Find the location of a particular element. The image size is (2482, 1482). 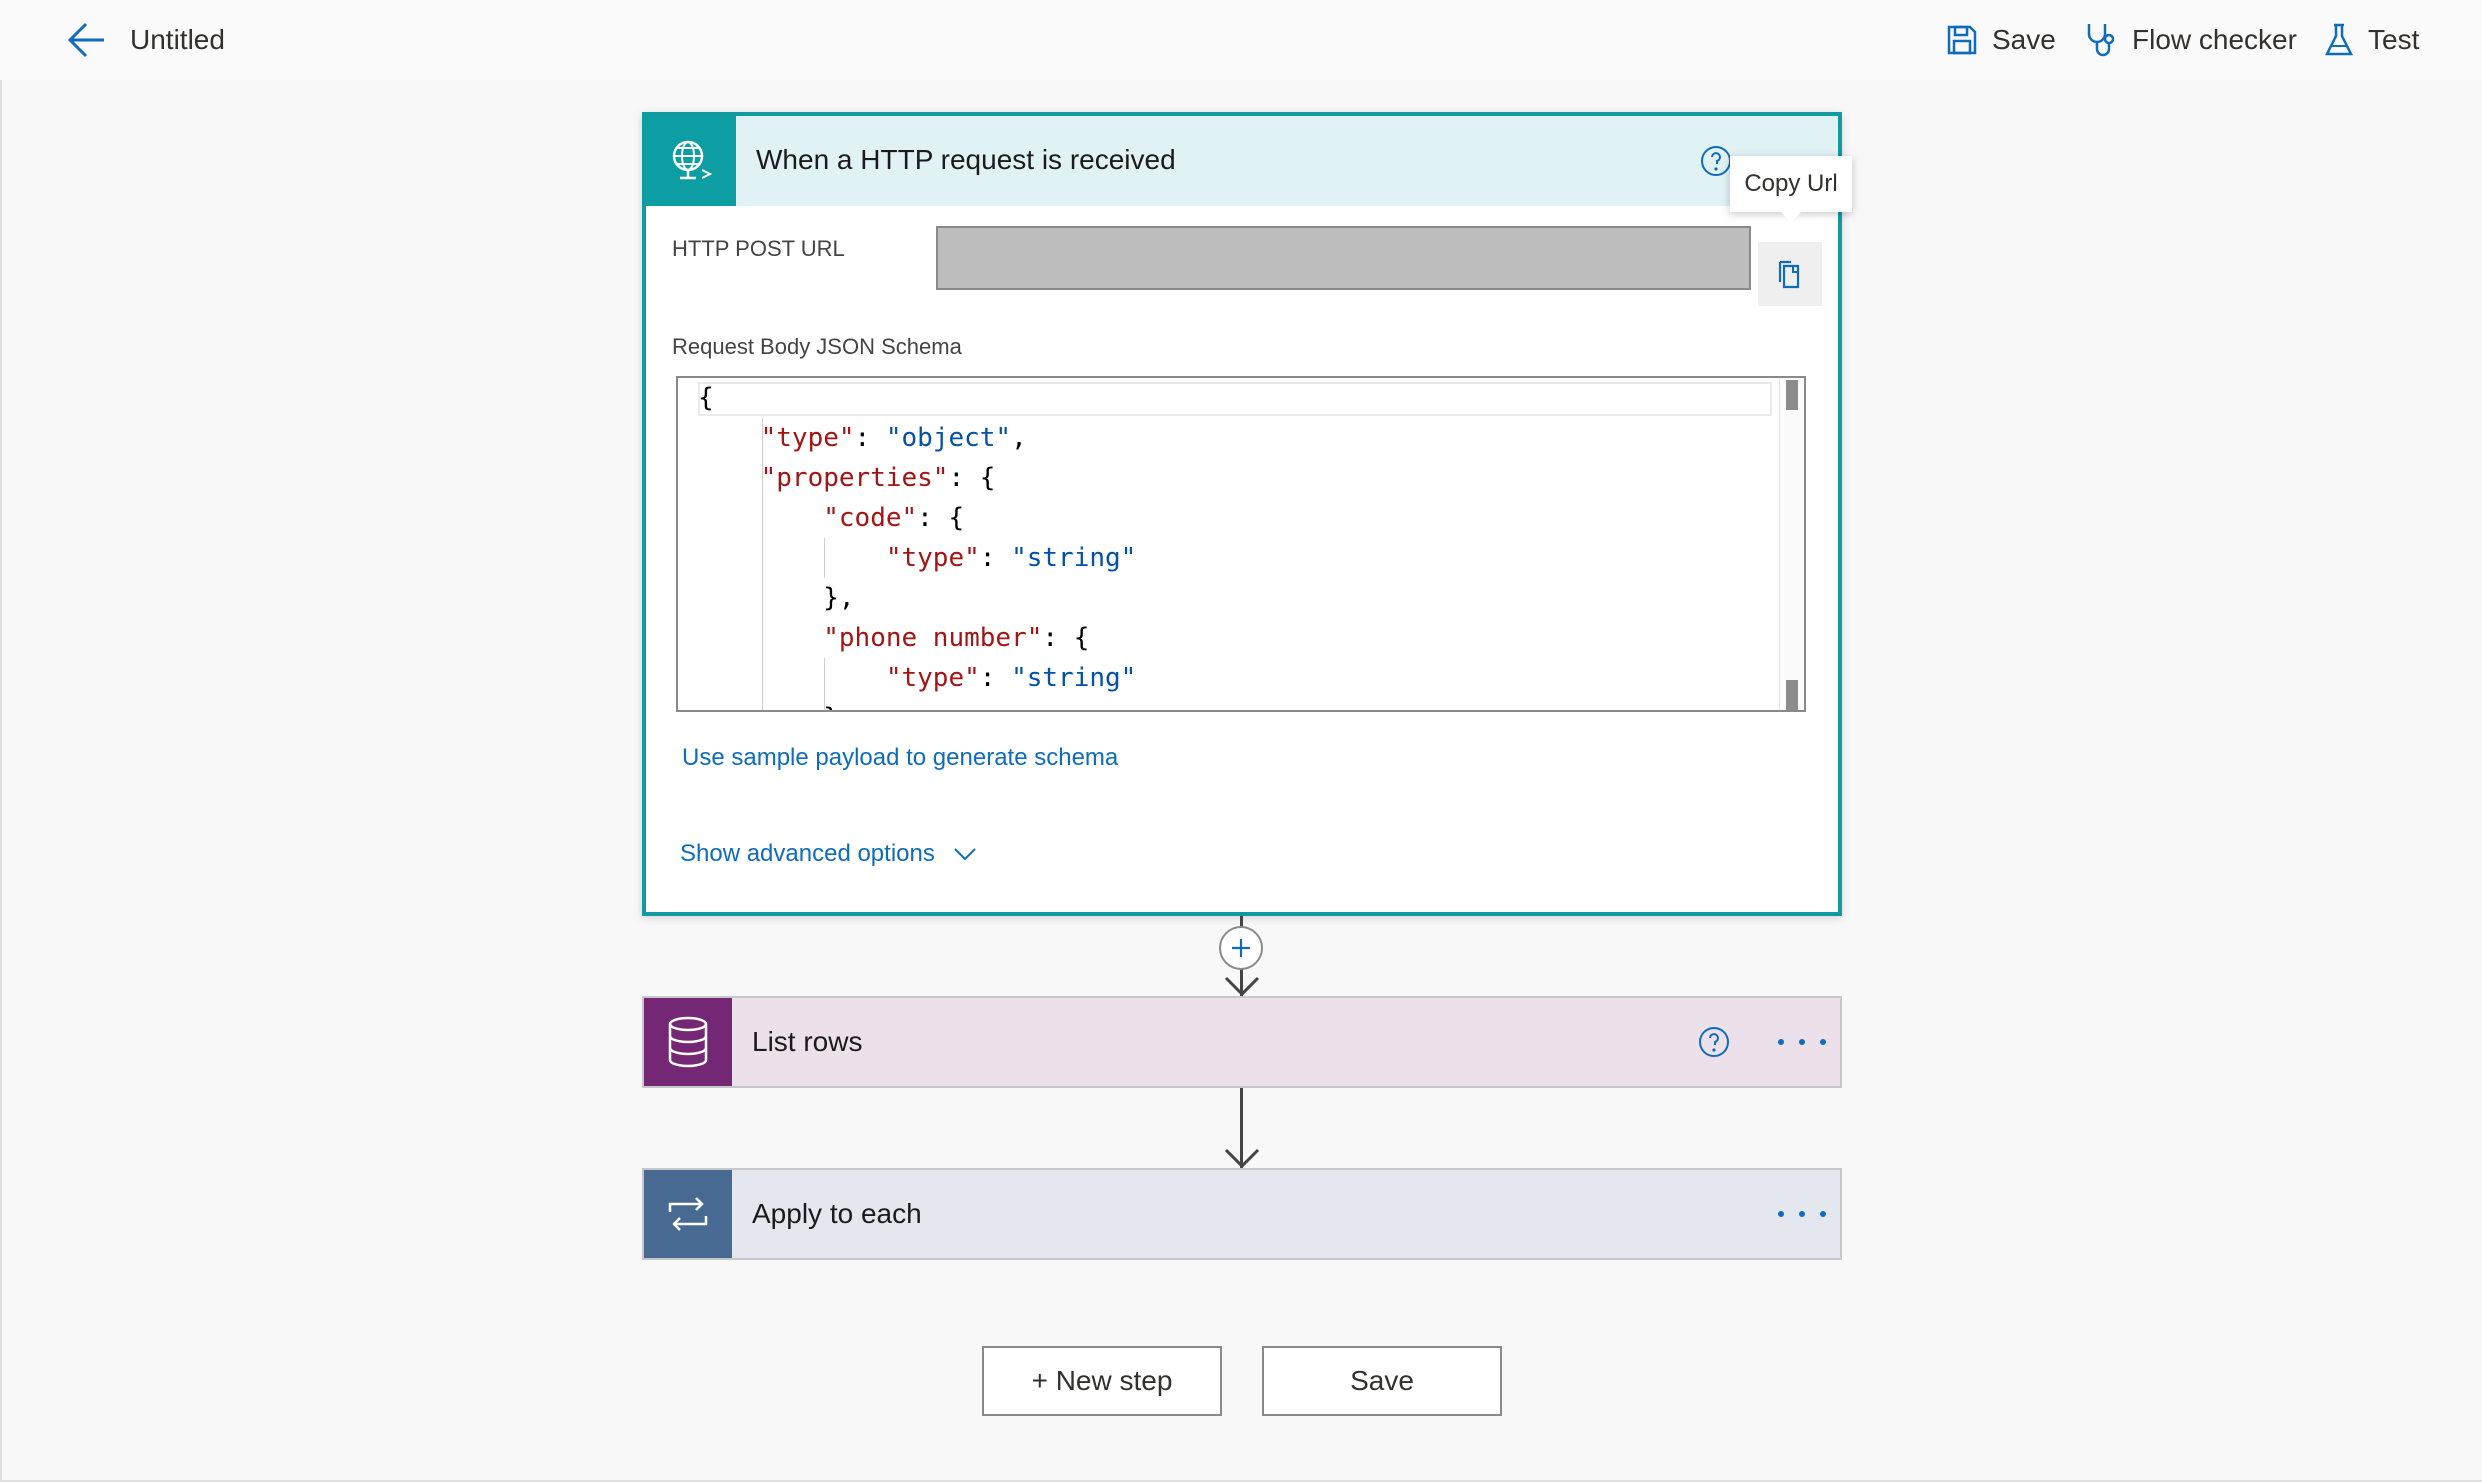

arrow-left-icon is located at coordinates (85, 40).